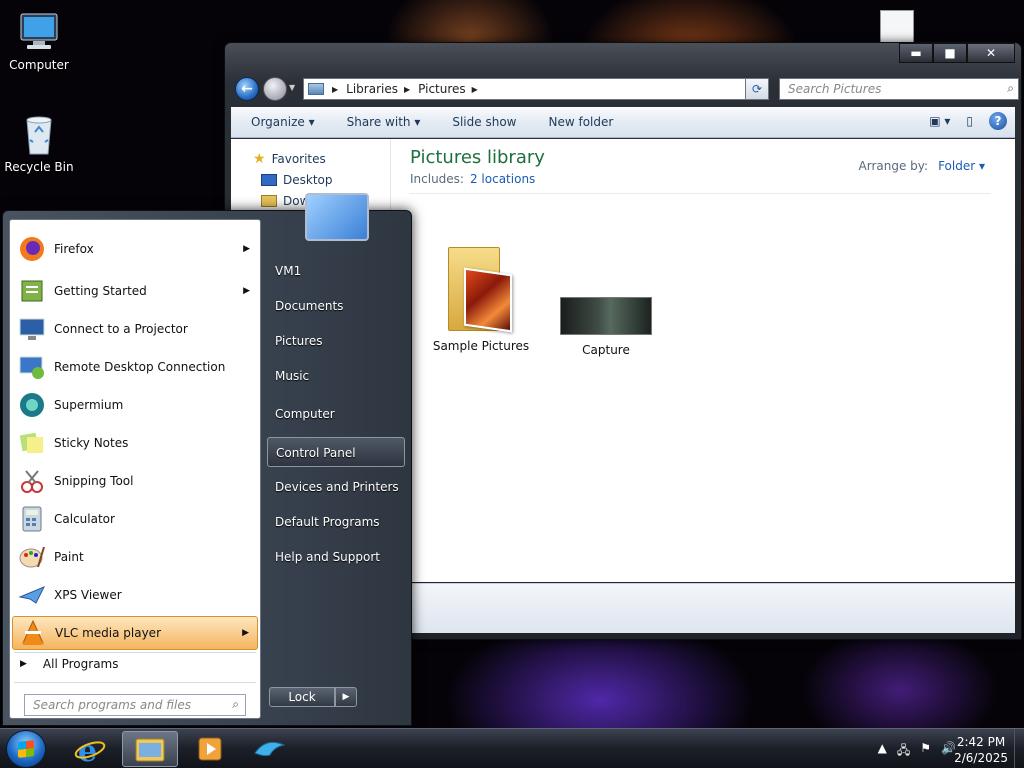  What do you see at coordinates (69, 664) in the screenshot?
I see `all-programs-button: ▶ All Programs` at bounding box center [69, 664].